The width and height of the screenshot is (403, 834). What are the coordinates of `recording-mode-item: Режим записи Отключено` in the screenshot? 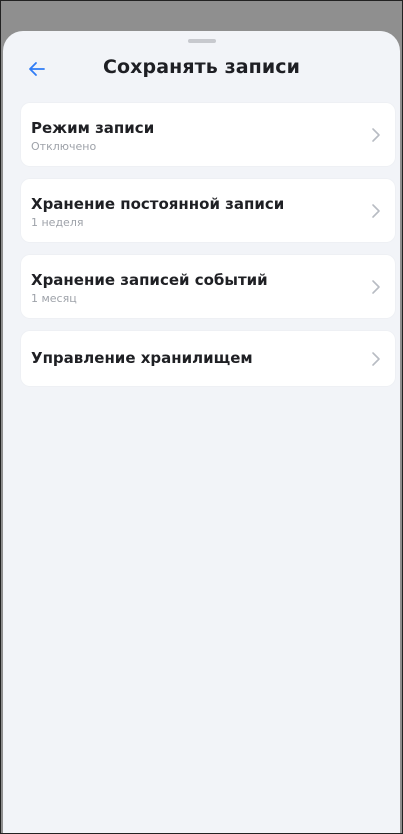 It's located at (208, 134).